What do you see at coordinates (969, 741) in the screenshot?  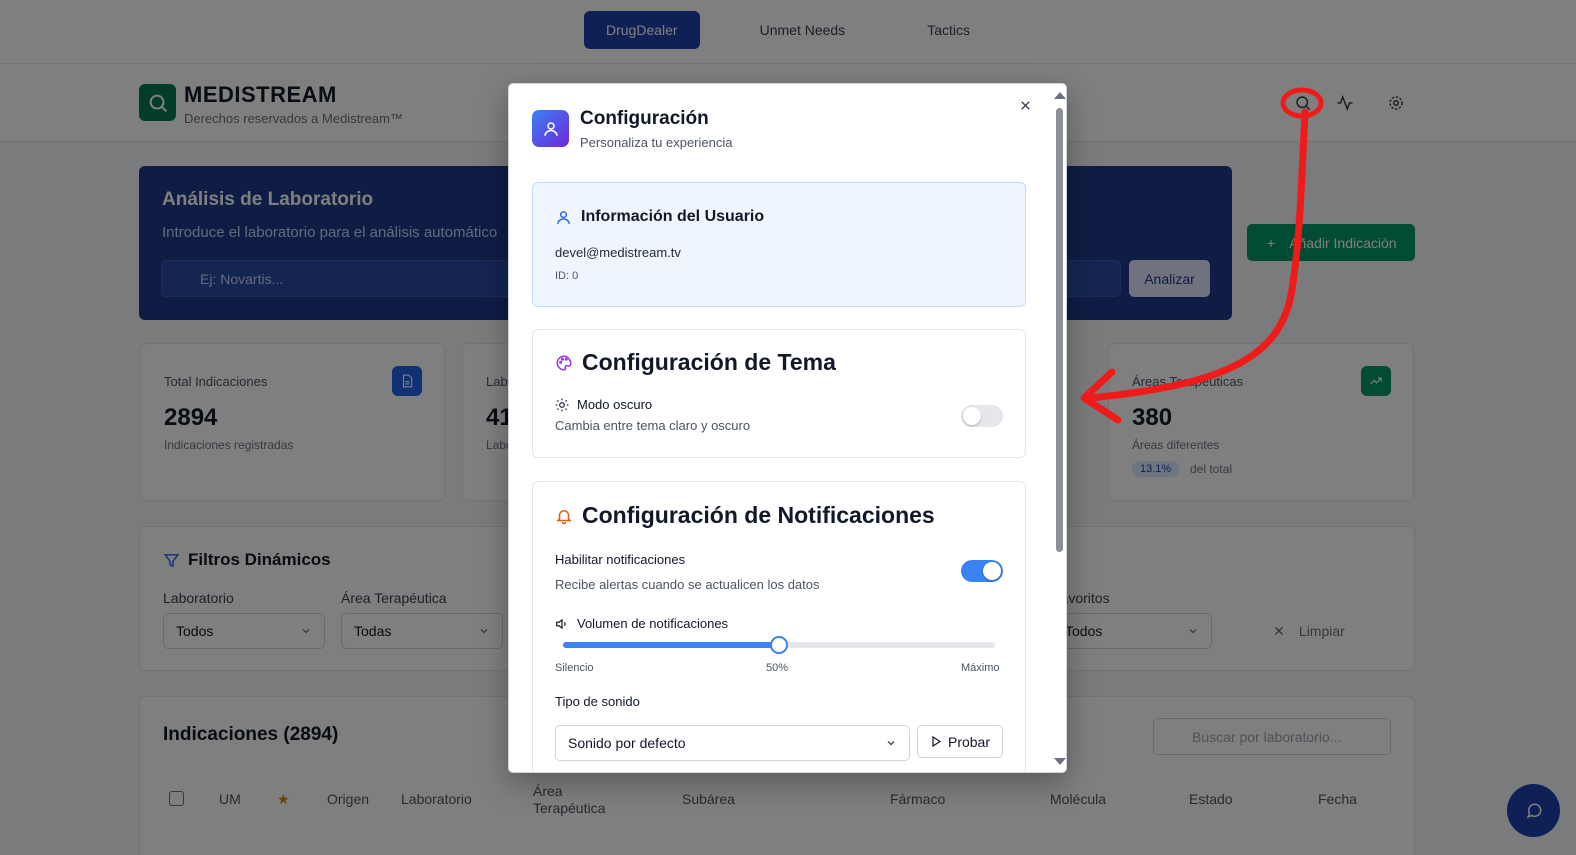 I see `test-sound-label: Probar` at bounding box center [969, 741].